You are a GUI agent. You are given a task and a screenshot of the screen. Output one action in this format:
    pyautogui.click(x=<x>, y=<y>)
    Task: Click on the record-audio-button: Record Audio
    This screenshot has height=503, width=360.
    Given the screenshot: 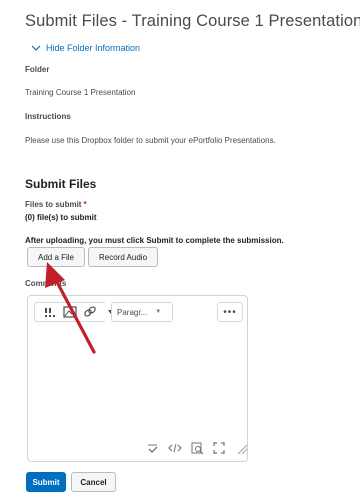 What is the action you would take?
    pyautogui.click(x=123, y=257)
    